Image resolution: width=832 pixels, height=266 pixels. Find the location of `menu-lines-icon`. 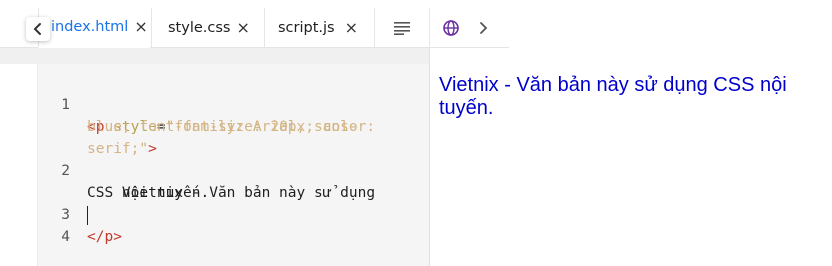

menu-lines-icon is located at coordinates (402, 28).